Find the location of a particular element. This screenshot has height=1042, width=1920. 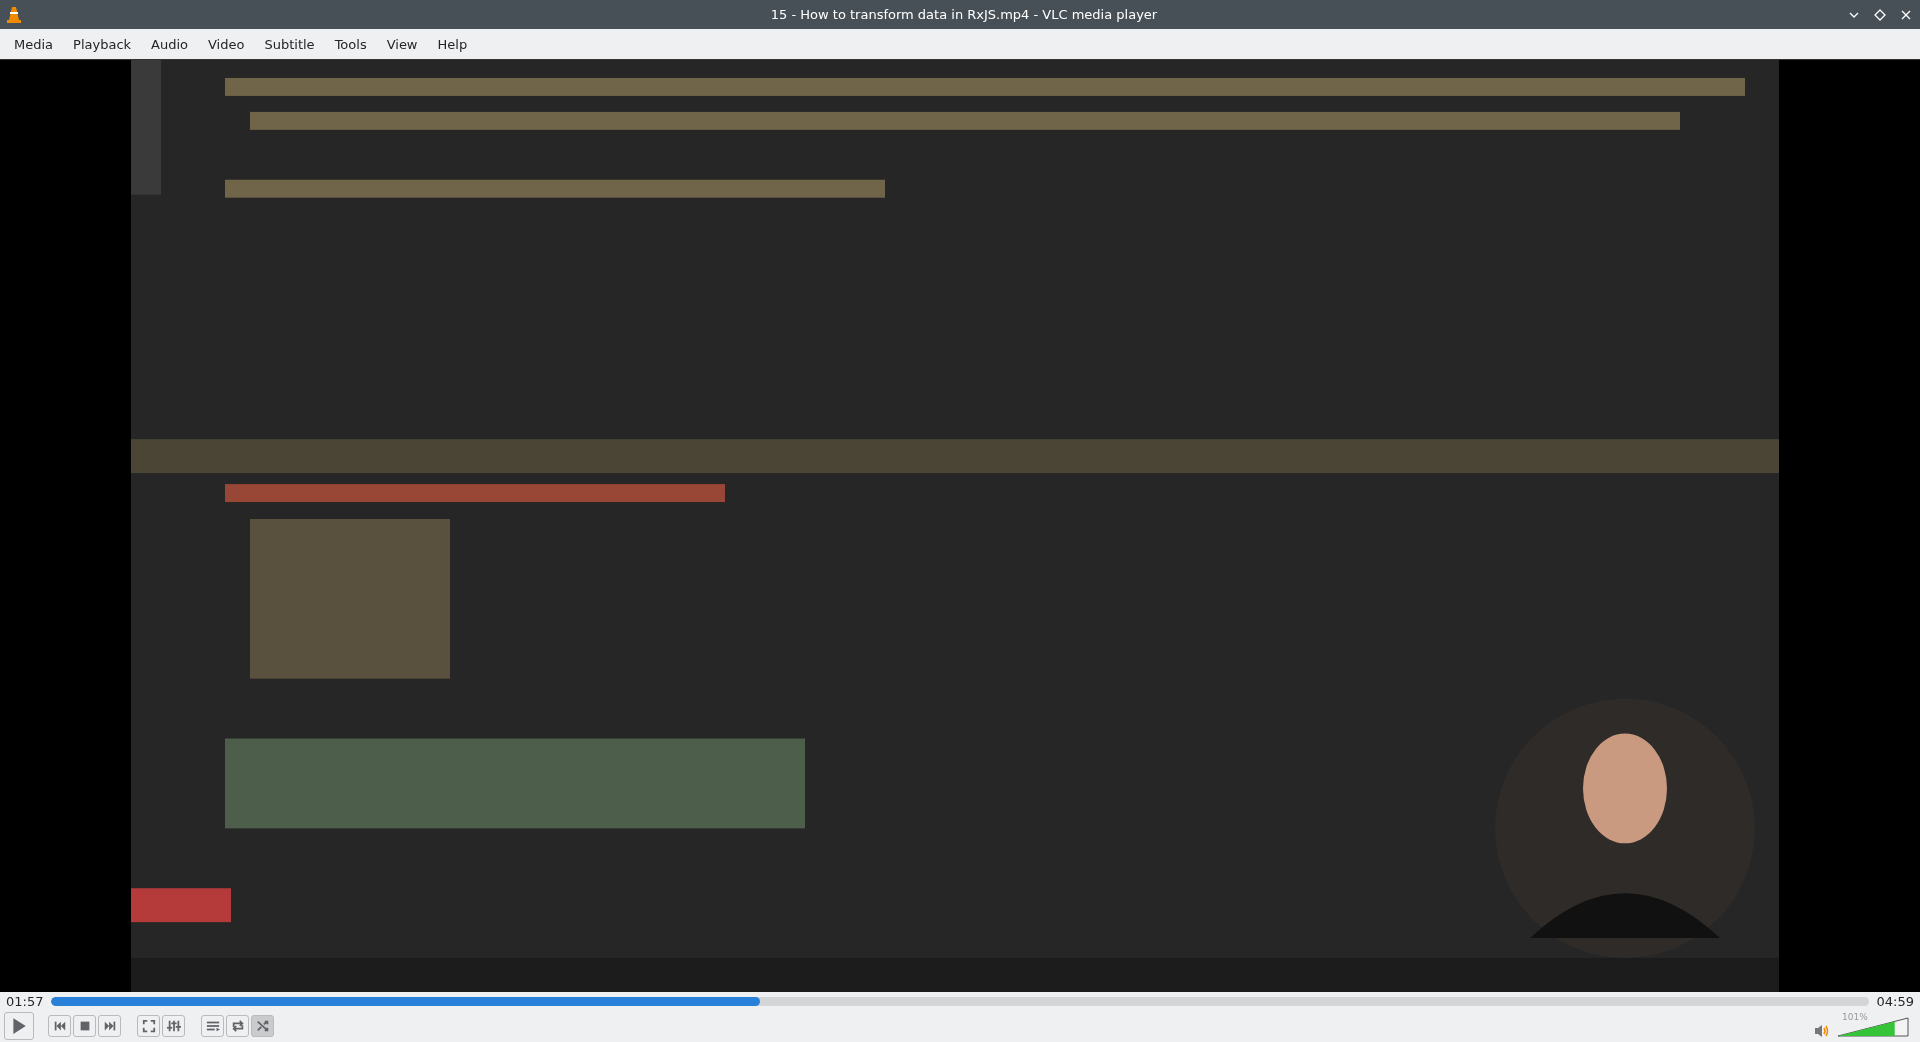

next-button is located at coordinates (109, 1026).